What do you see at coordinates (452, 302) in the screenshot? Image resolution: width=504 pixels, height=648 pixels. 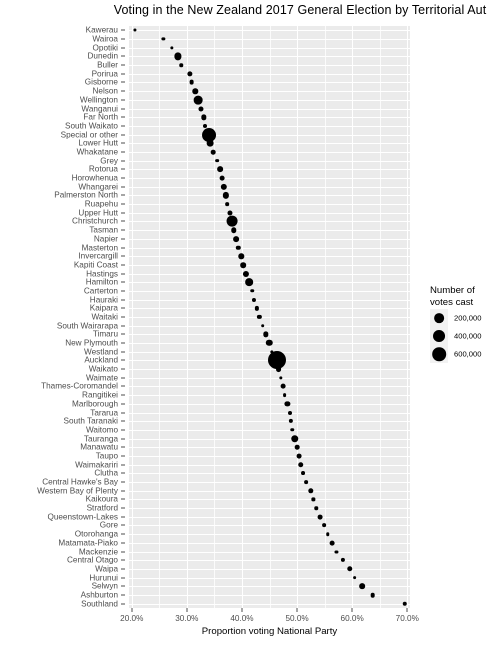 I see `legend-title-line: votes cast` at bounding box center [452, 302].